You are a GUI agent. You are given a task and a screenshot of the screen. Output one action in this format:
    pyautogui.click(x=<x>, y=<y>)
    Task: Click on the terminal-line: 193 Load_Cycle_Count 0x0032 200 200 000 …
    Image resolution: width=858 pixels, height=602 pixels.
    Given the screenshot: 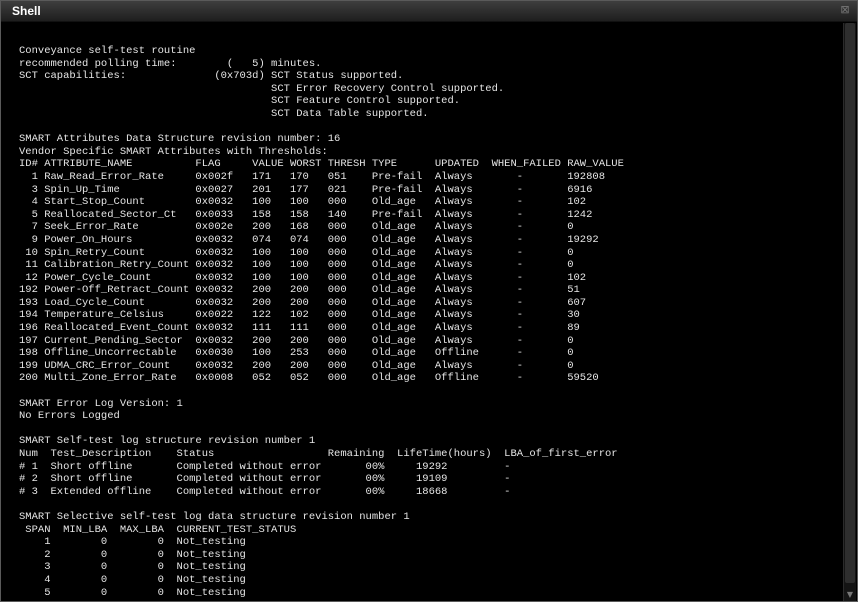 What is the action you would take?
    pyautogui.click(x=303, y=302)
    